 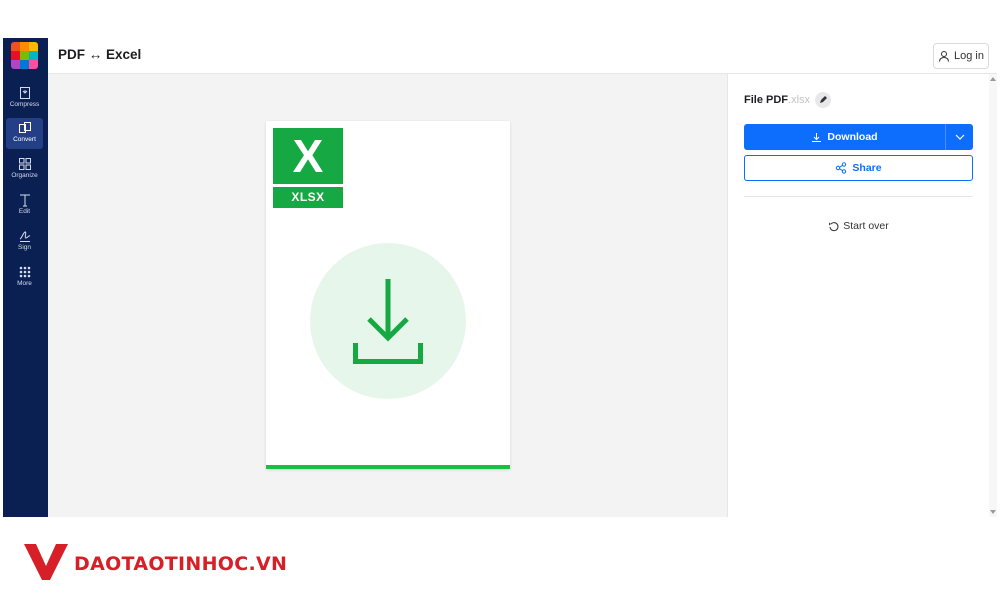 I want to click on user-icon, so click(x=944, y=56).